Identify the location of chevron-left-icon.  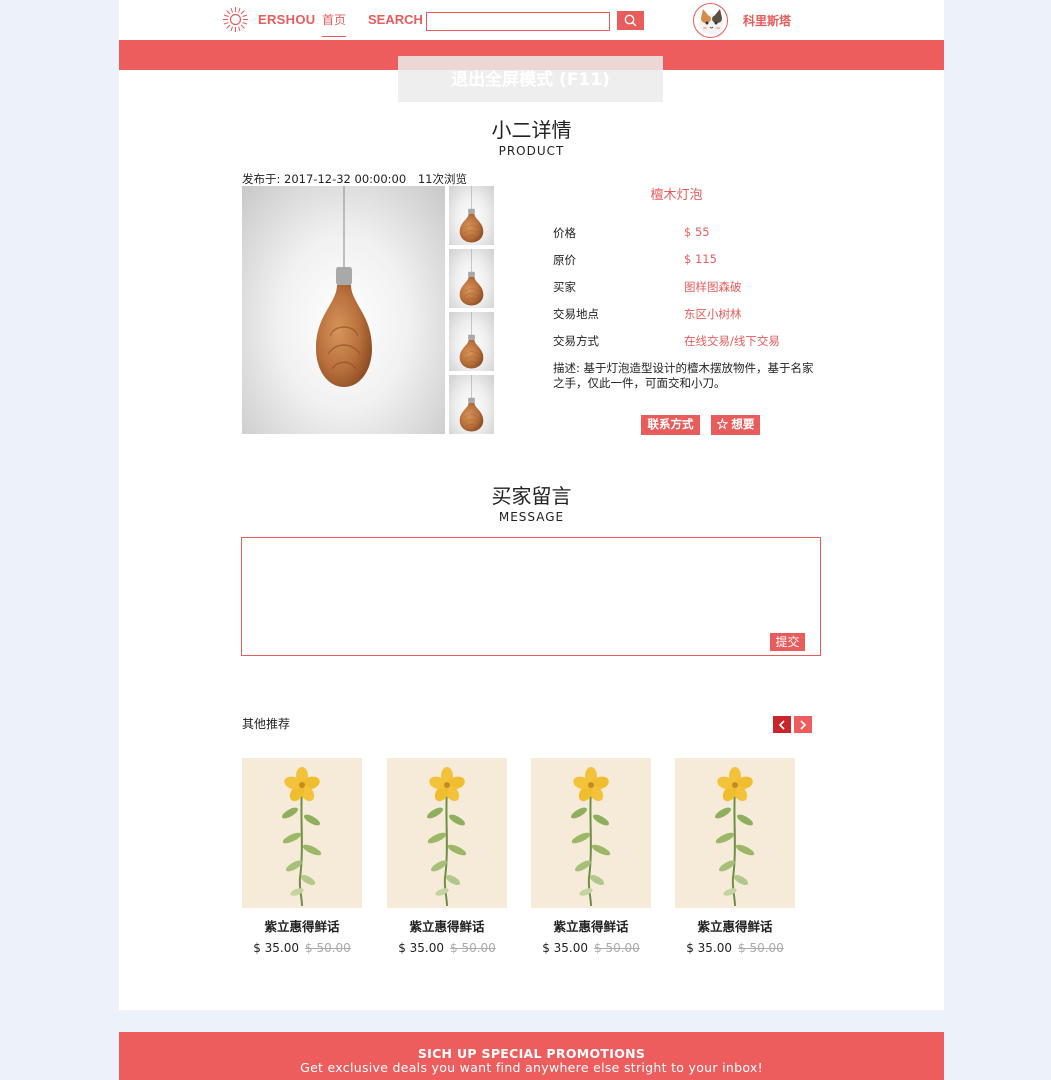
(781, 724).